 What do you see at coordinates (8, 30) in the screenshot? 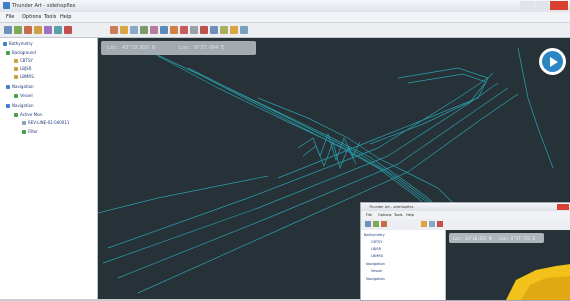
I see `tool-open-icon` at bounding box center [8, 30].